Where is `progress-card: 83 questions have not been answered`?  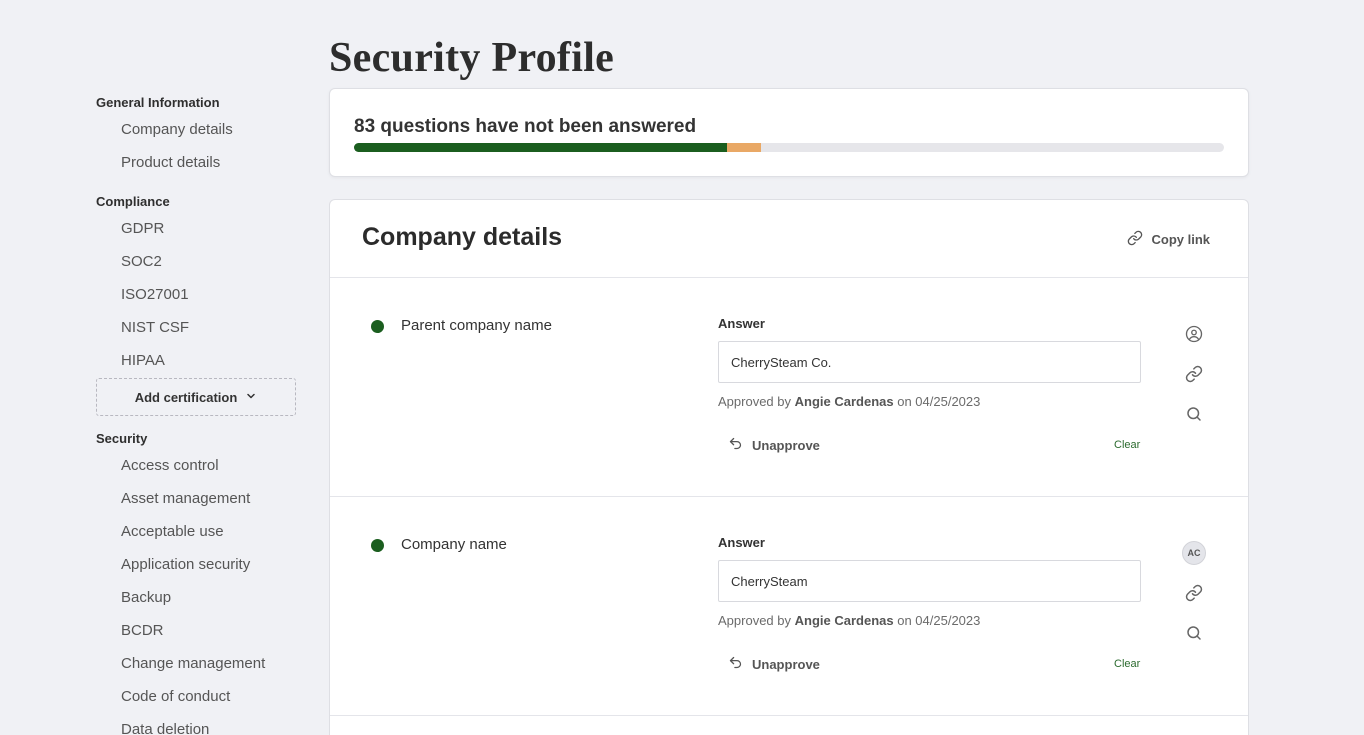
progress-card: 83 questions have not been answered is located at coordinates (789, 132).